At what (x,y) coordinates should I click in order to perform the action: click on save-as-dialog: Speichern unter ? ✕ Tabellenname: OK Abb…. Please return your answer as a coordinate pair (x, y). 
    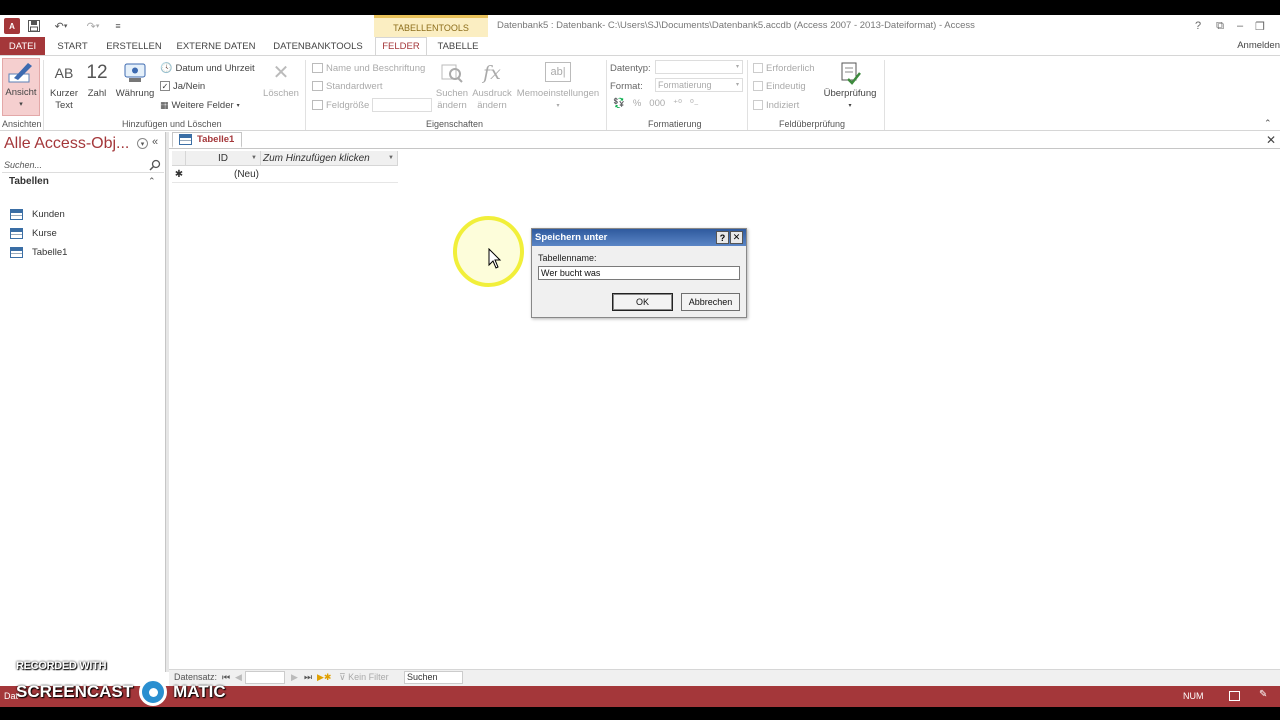
    Looking at the image, I should click on (639, 273).